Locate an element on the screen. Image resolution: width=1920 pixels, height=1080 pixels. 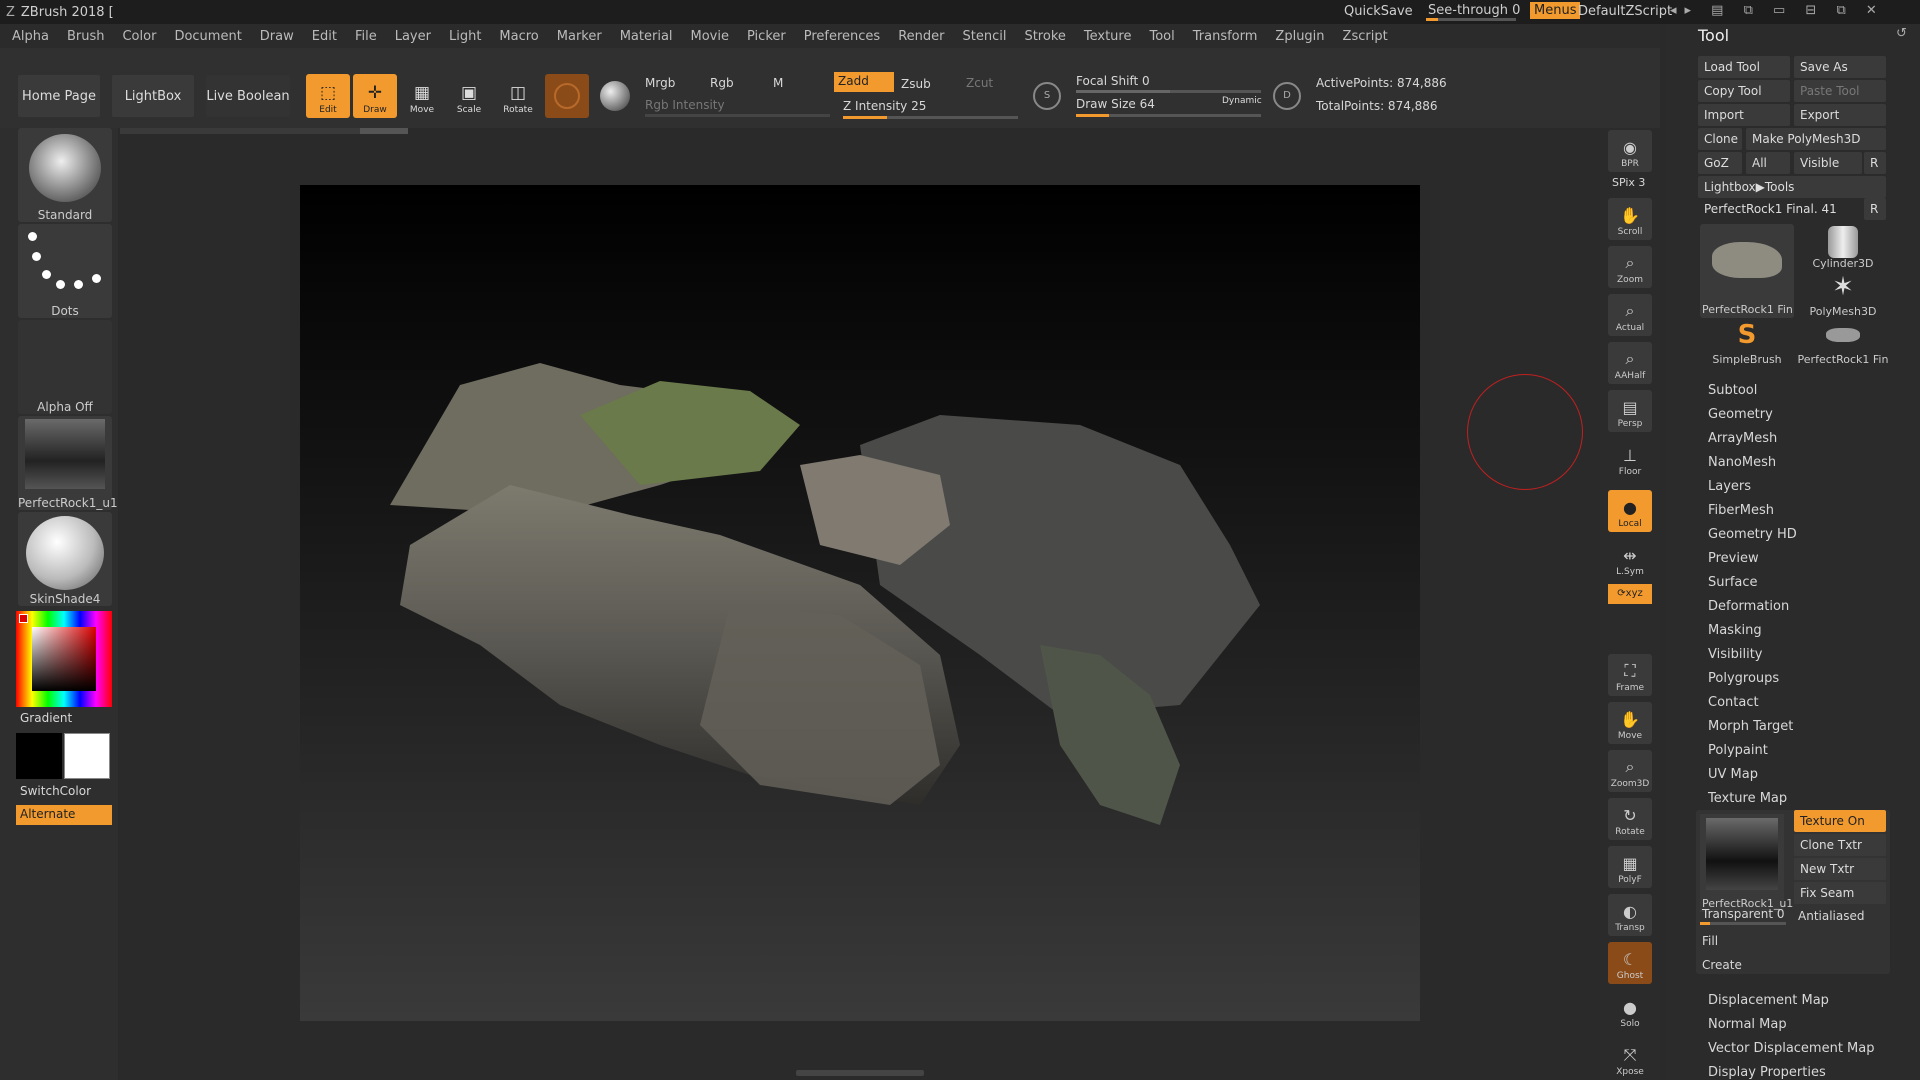
aahalf-button: ⌕ AAHalf is located at coordinates (1630, 363).